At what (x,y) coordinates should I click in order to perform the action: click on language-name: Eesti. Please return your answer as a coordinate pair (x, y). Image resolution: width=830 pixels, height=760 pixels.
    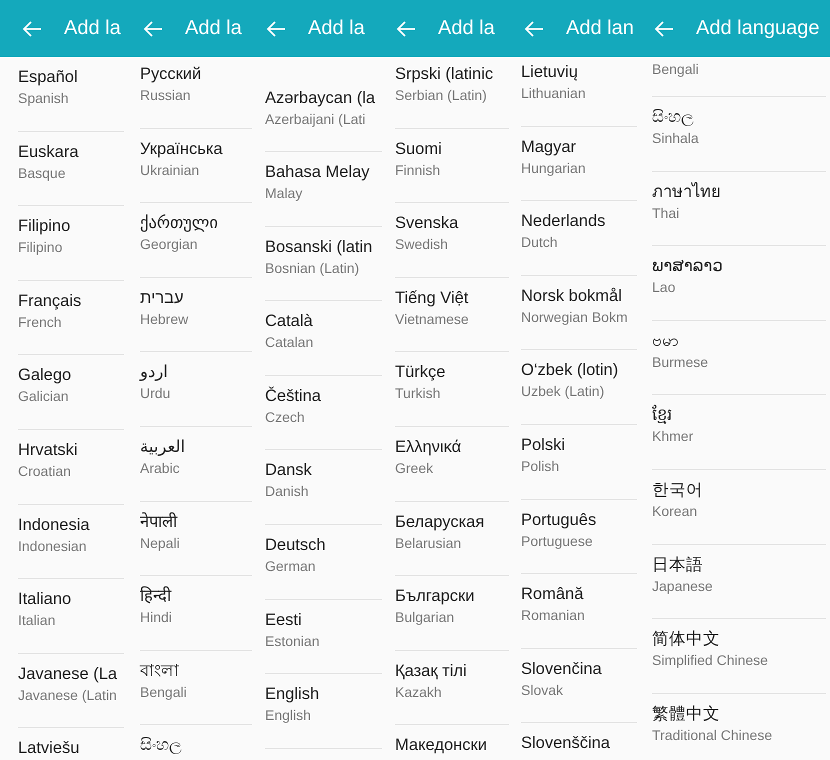
    Looking at the image, I should click on (323, 619).